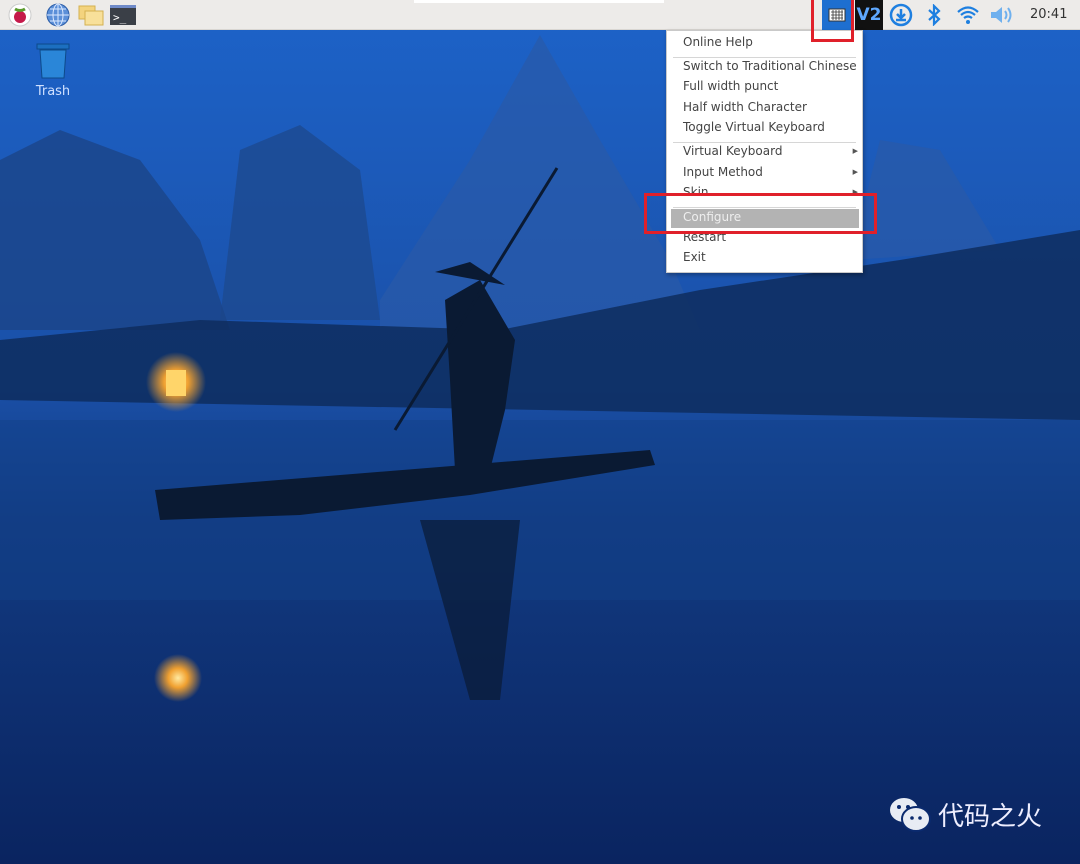 This screenshot has height=864, width=1080. I want to click on download-updates-icon, so click(901, 15).